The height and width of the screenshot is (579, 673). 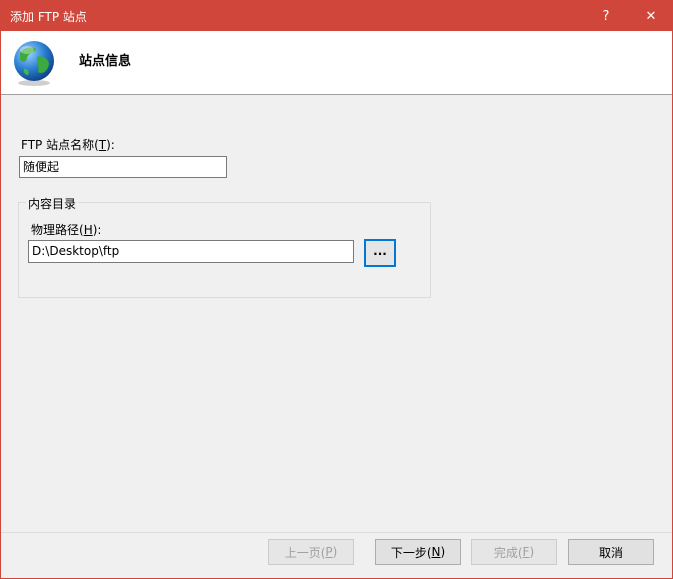 I want to click on site-name-input: 随便起, so click(x=123, y=167).